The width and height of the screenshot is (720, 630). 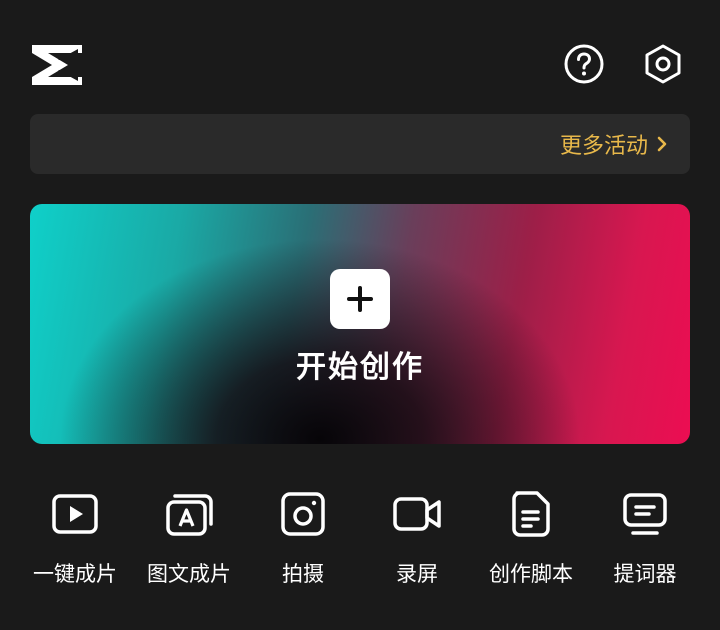 I want to click on chevron-right-icon, so click(x=662, y=144).